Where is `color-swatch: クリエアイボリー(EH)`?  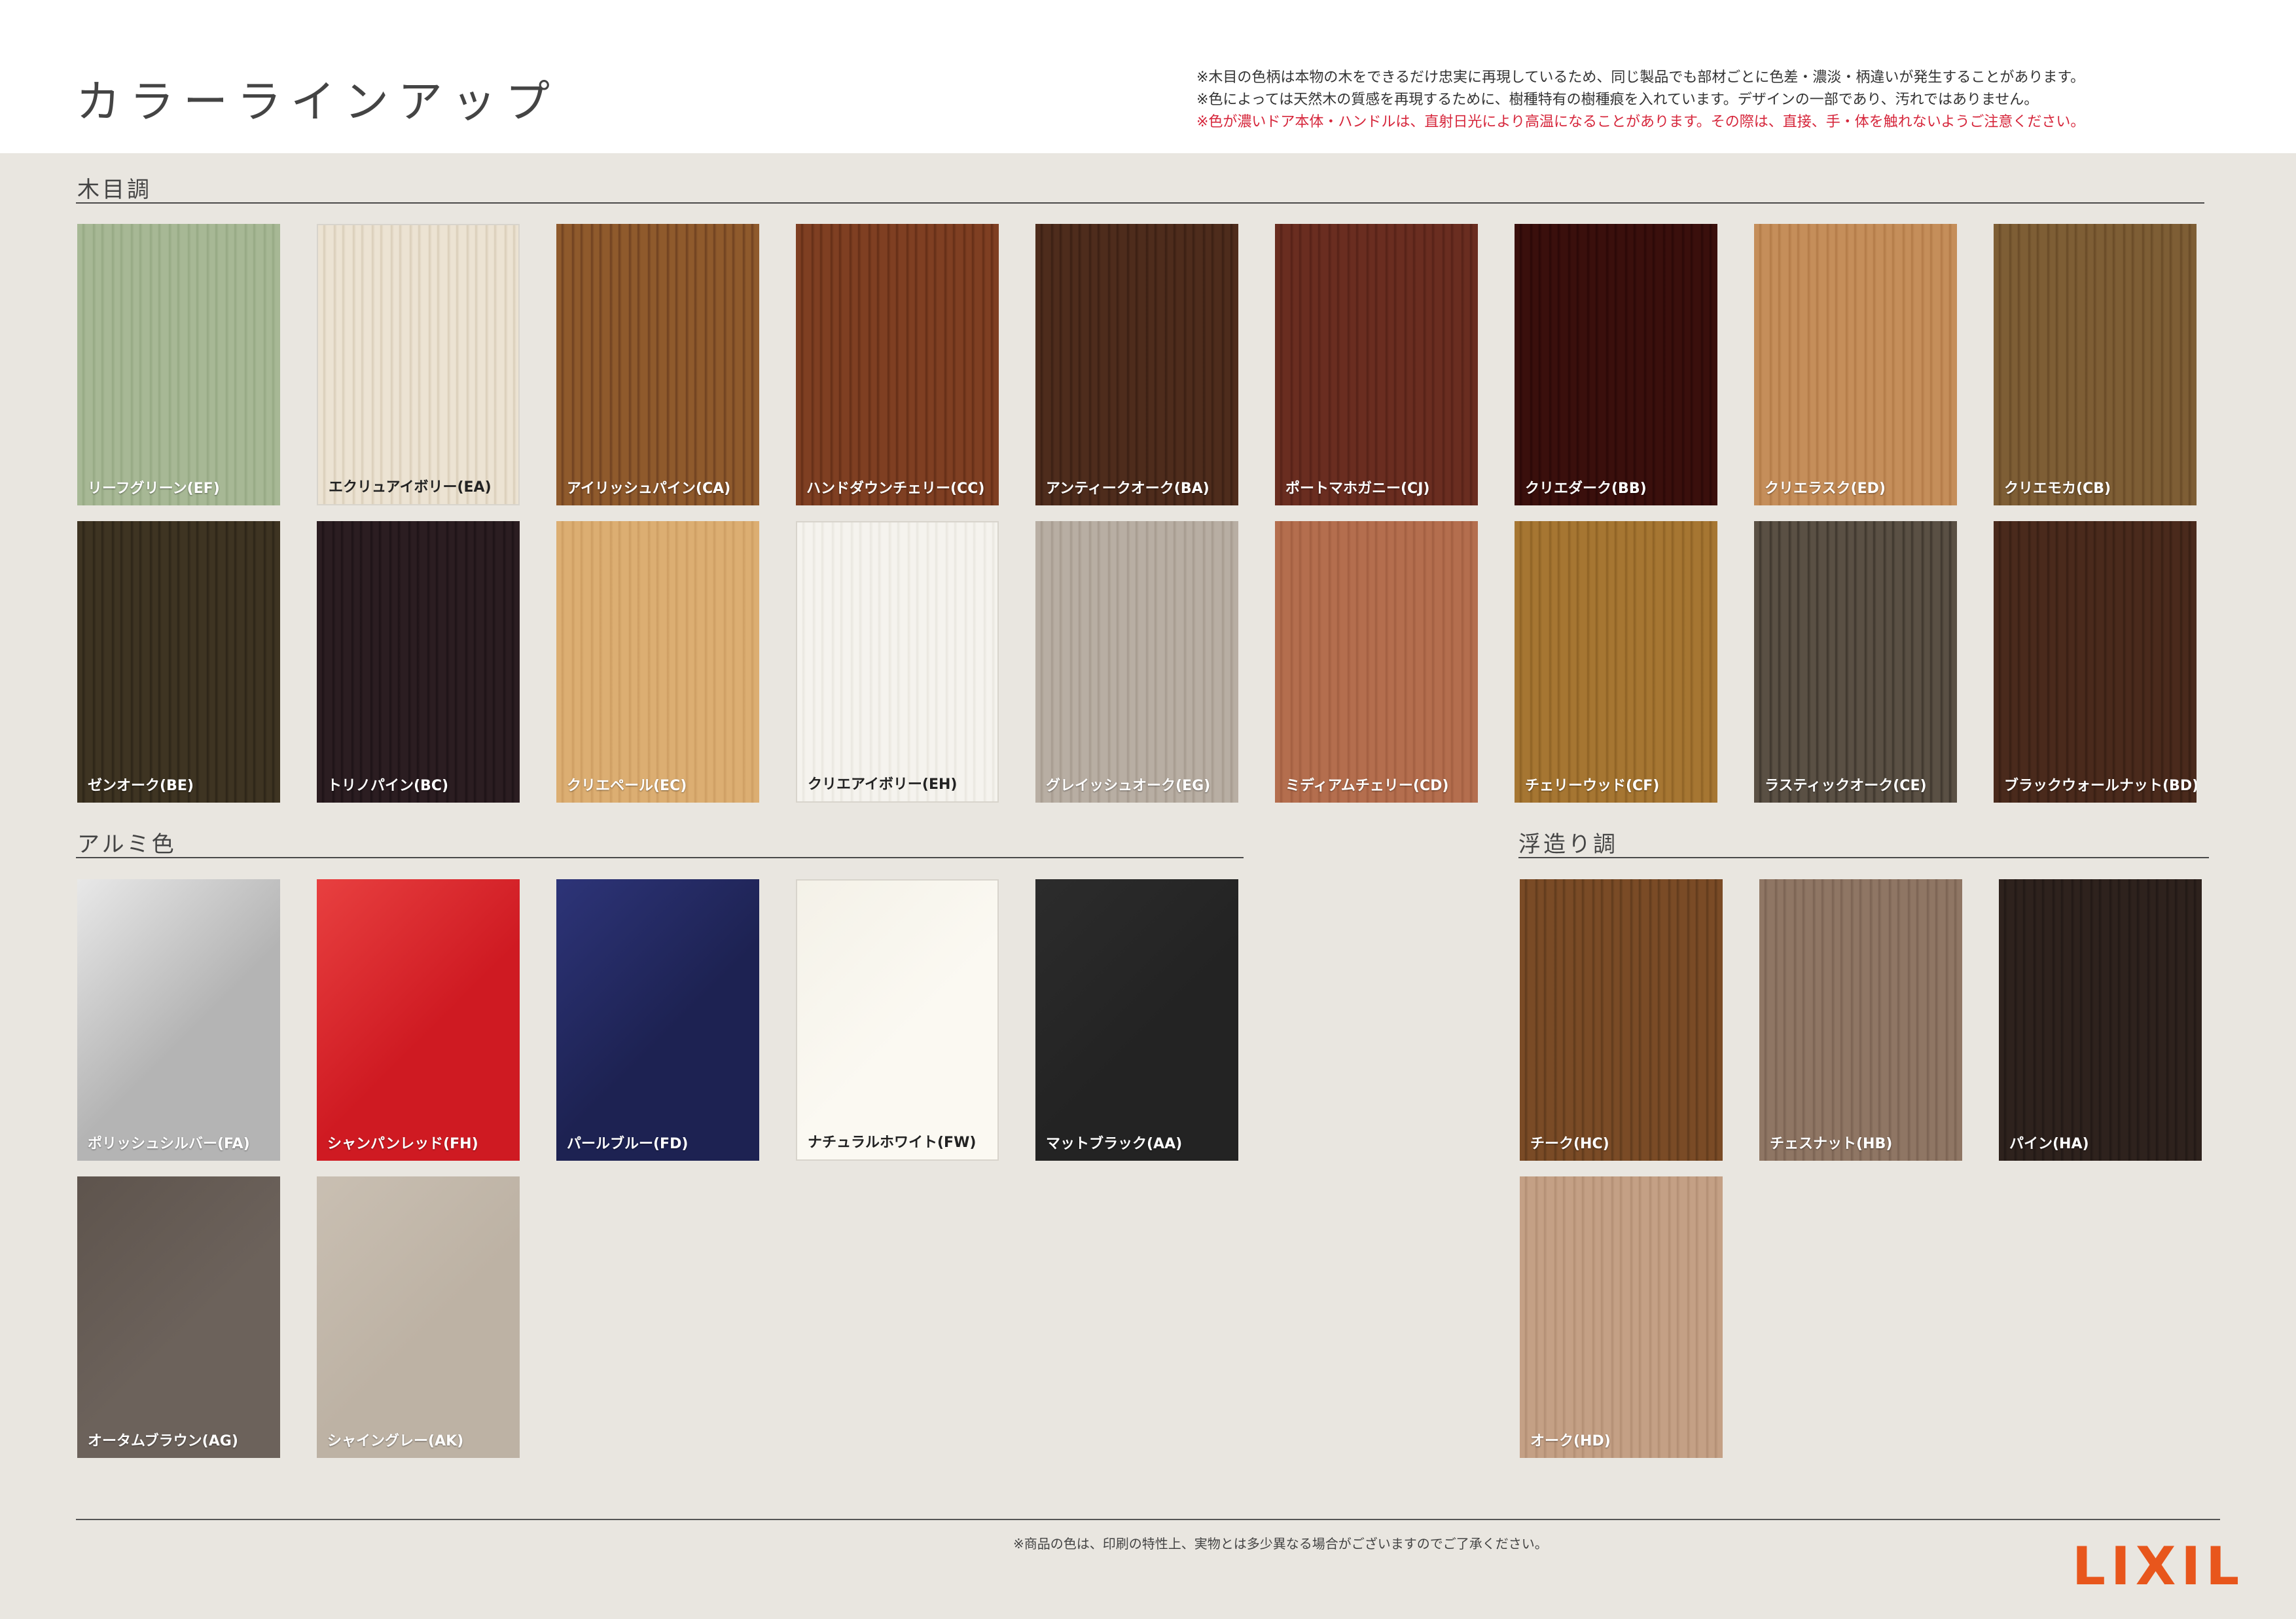
color-swatch: クリエアイボリー(EH) is located at coordinates (897, 662).